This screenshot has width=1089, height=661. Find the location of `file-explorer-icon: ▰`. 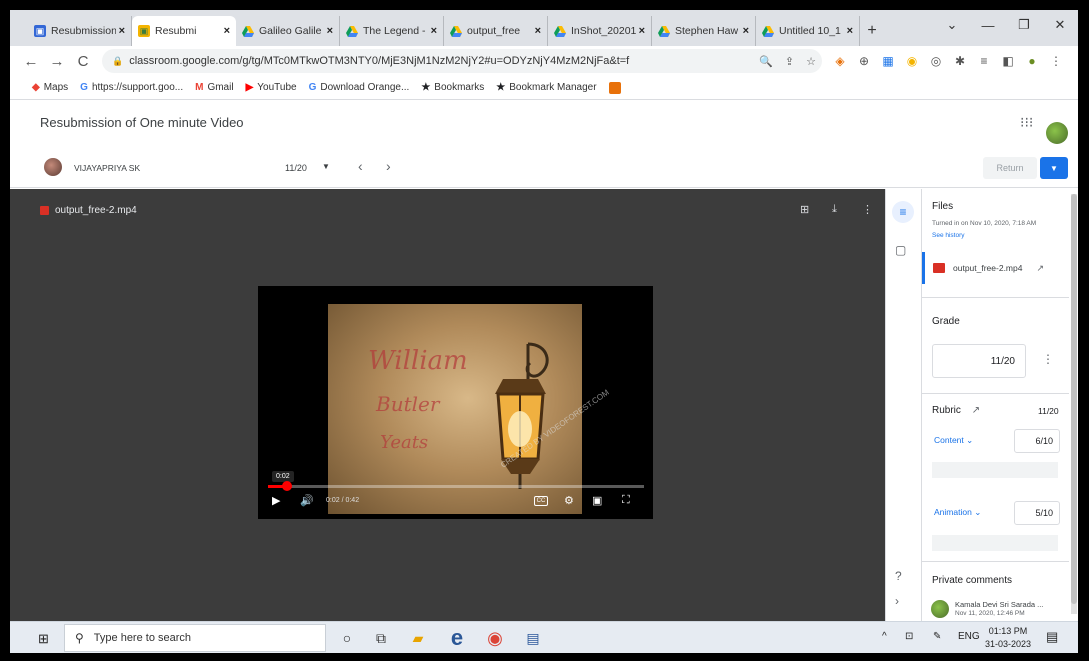

file-explorer-icon: ▰ is located at coordinates (418, 638).